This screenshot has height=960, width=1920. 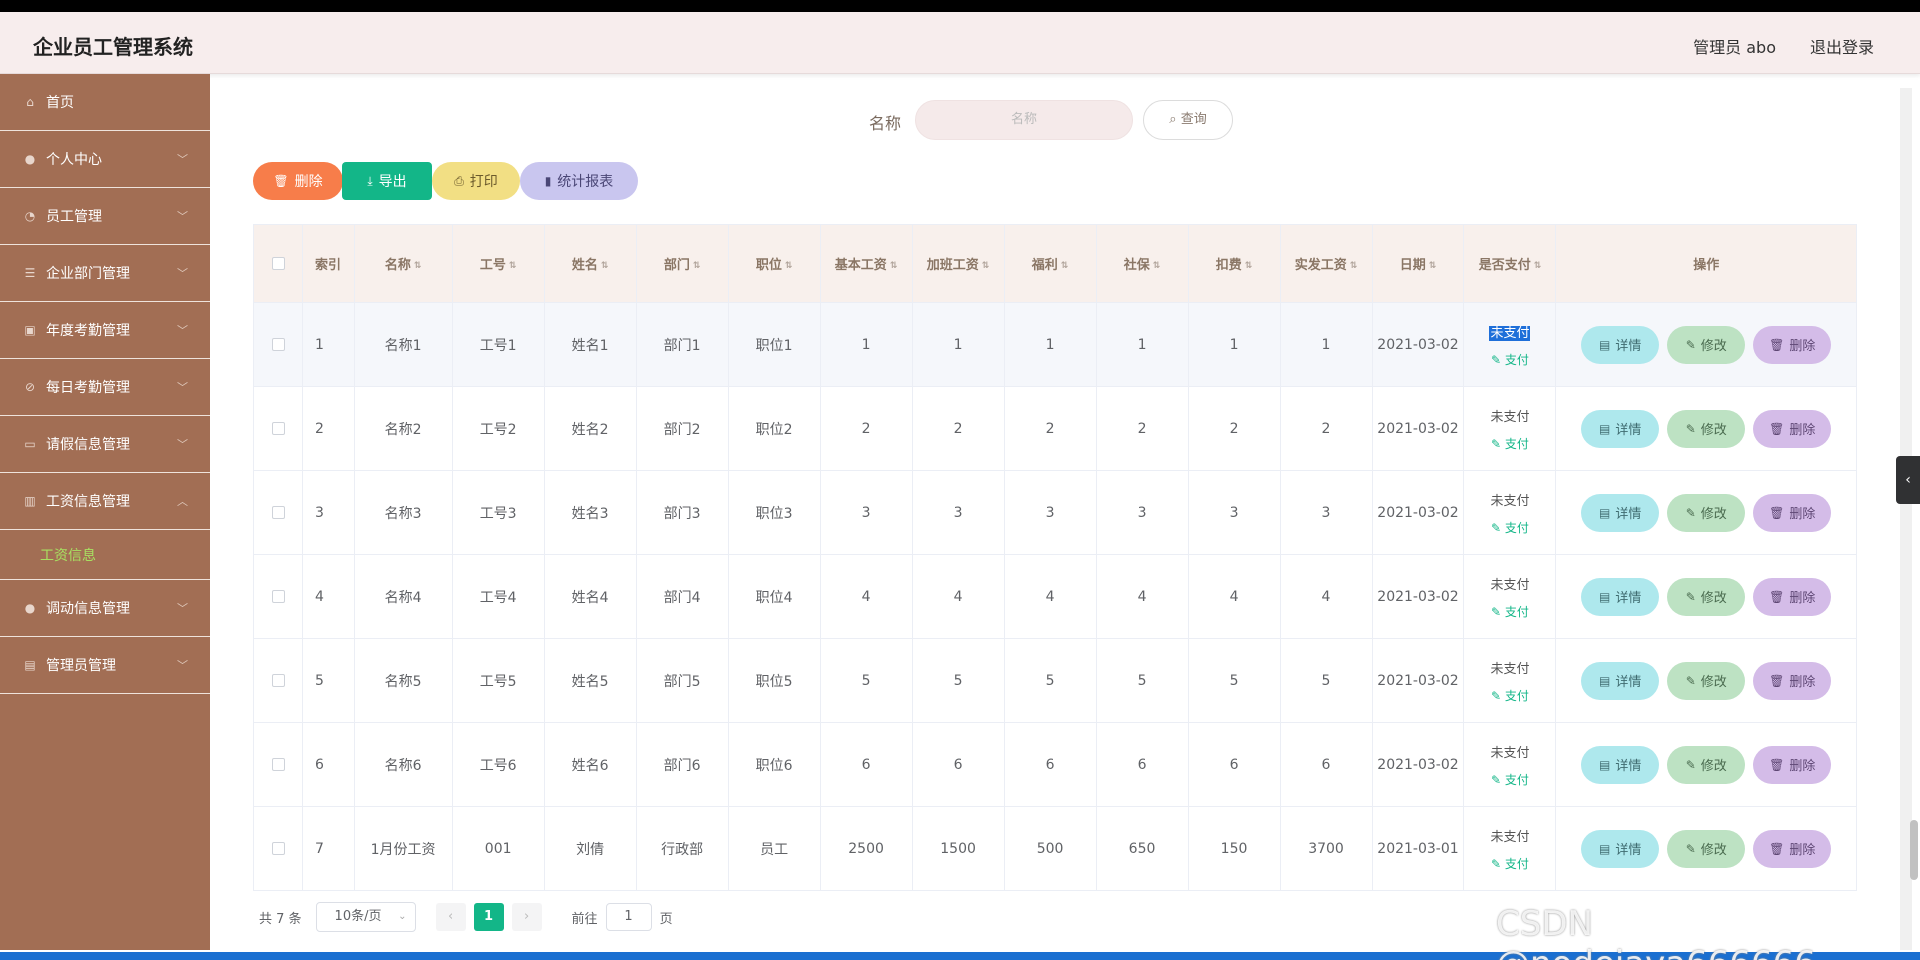 What do you see at coordinates (403, 263) in the screenshot?
I see `column-header: 名称 ⇅` at bounding box center [403, 263].